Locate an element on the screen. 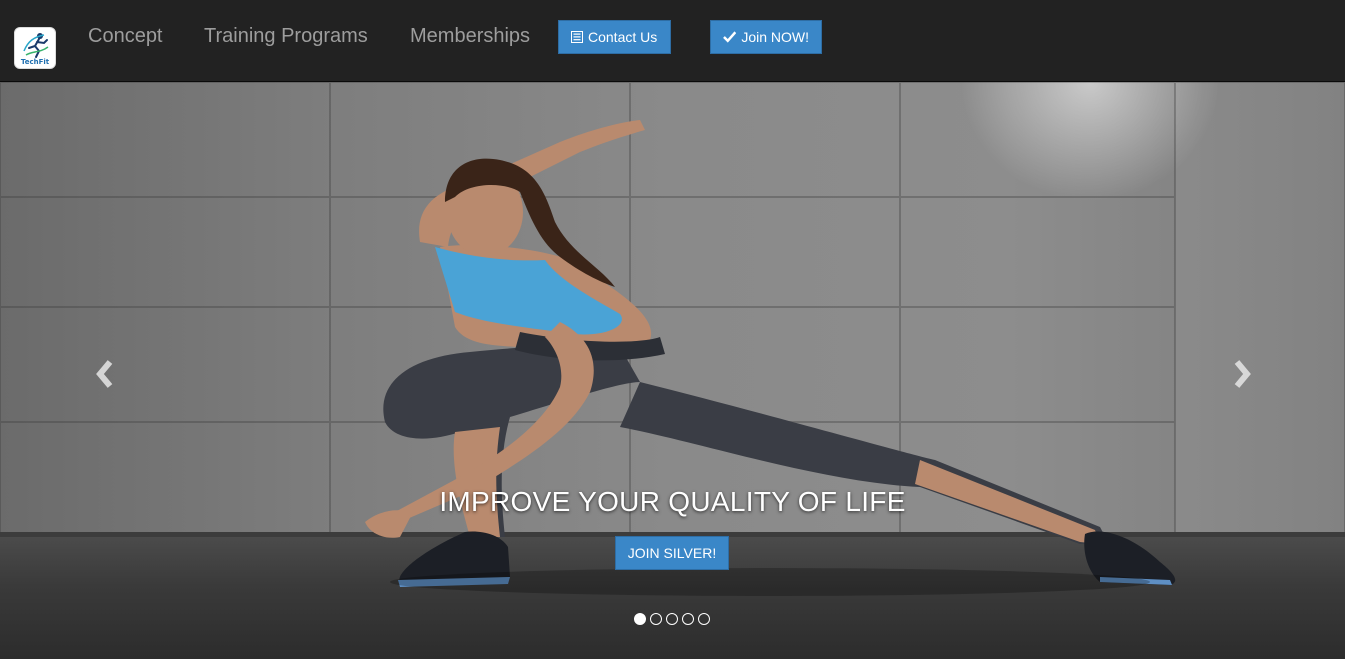 This screenshot has width=1345, height=659. contact-us-button: Contact Us is located at coordinates (614, 37).